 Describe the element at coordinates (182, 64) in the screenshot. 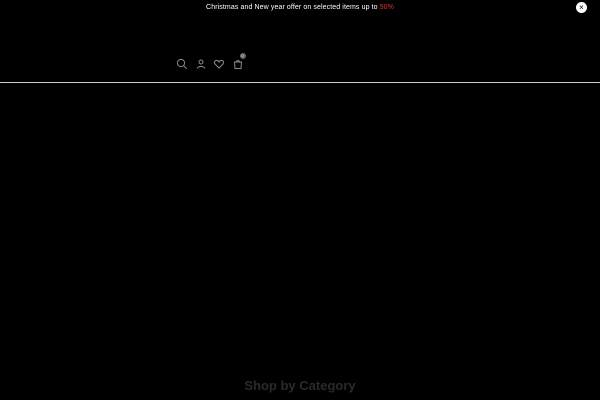

I see `search-icon` at that location.